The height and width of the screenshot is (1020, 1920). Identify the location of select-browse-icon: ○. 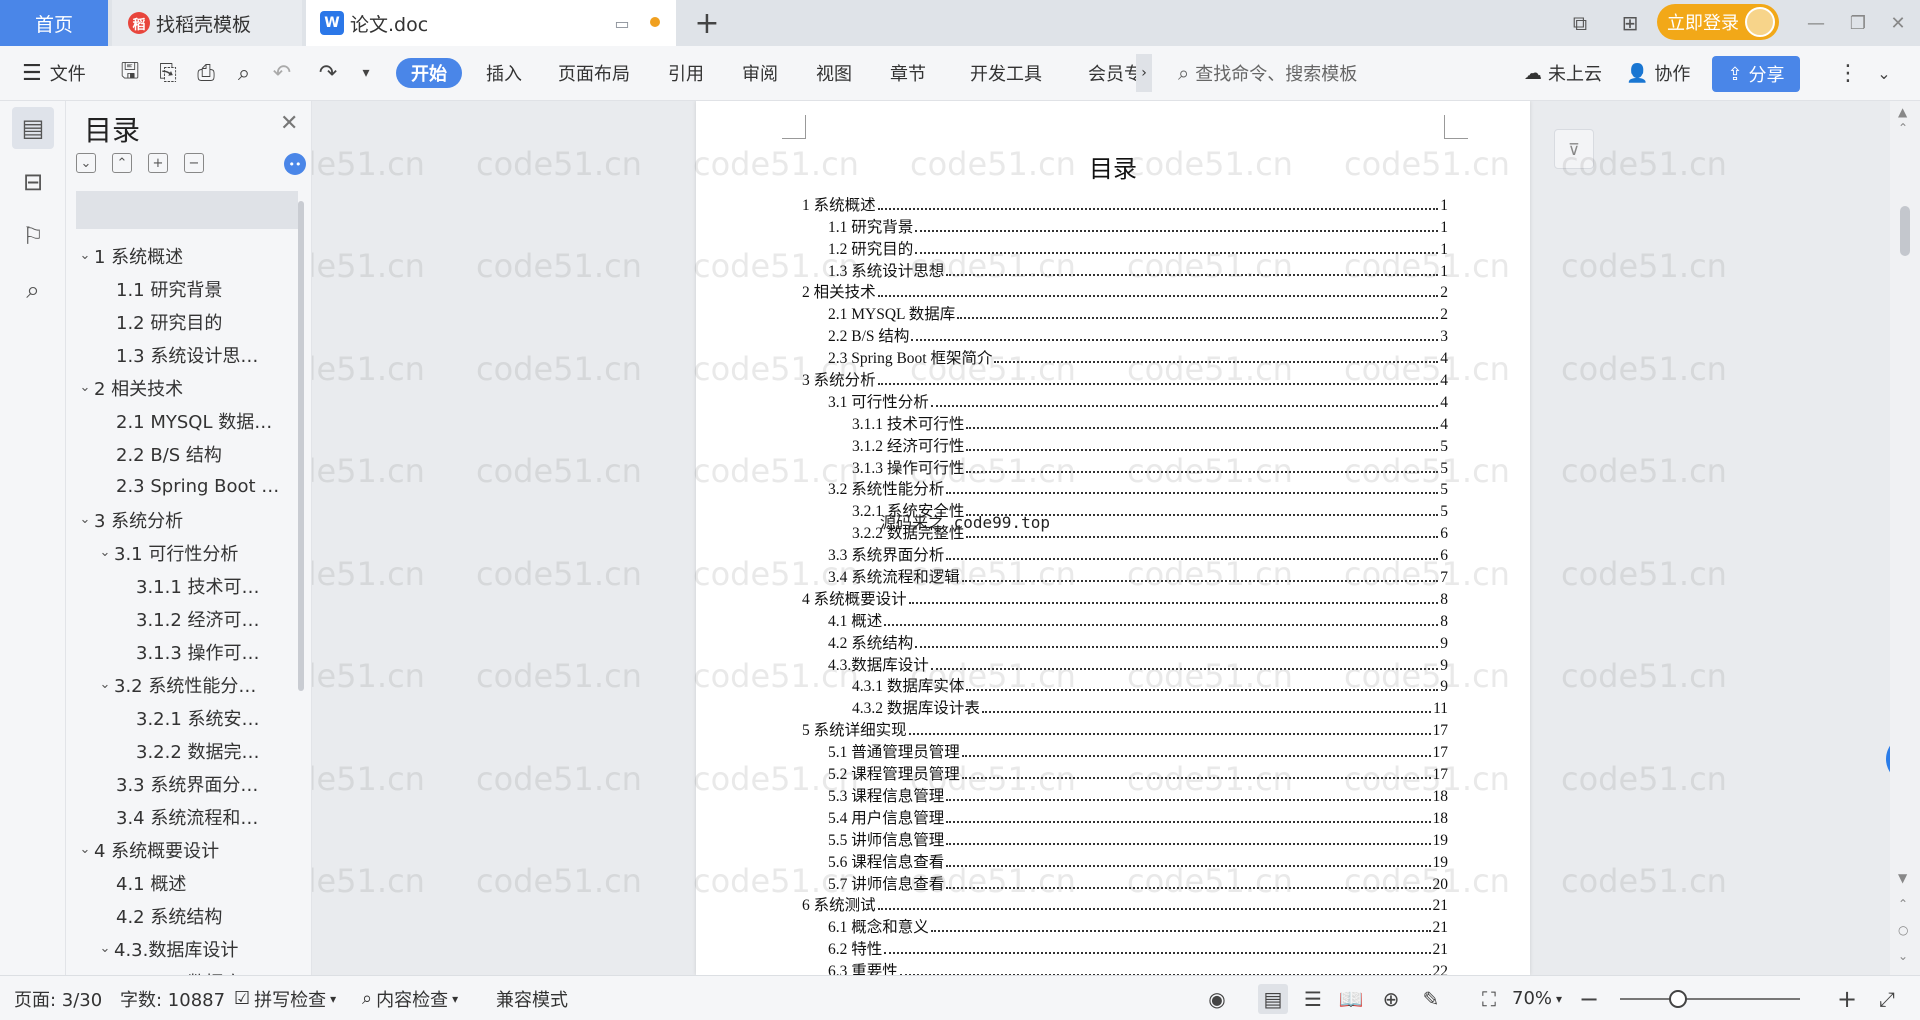
(1903, 930).